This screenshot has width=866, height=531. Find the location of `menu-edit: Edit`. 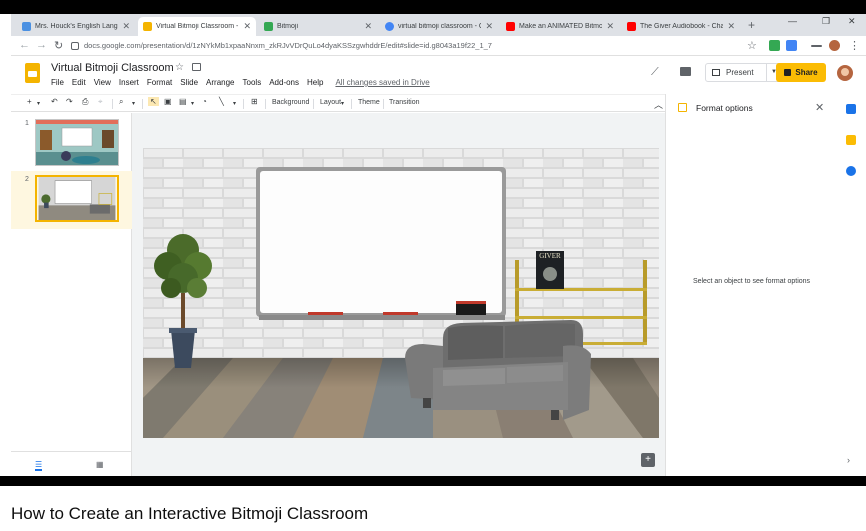

menu-edit: Edit is located at coordinates (79, 82).